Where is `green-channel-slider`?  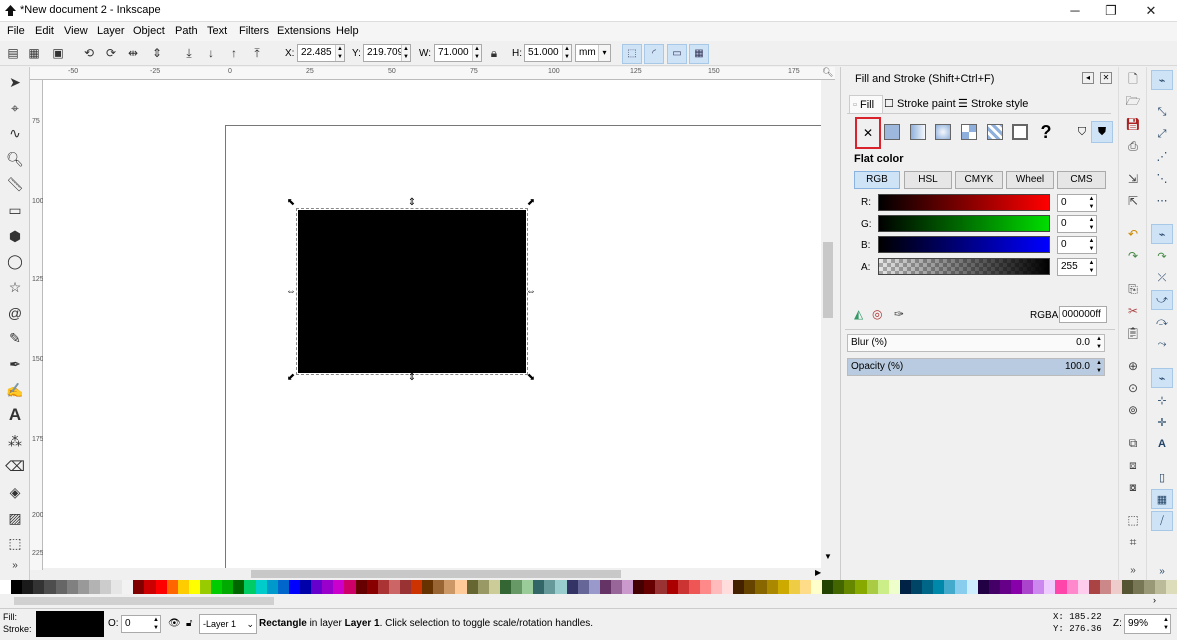 green-channel-slider is located at coordinates (964, 223).